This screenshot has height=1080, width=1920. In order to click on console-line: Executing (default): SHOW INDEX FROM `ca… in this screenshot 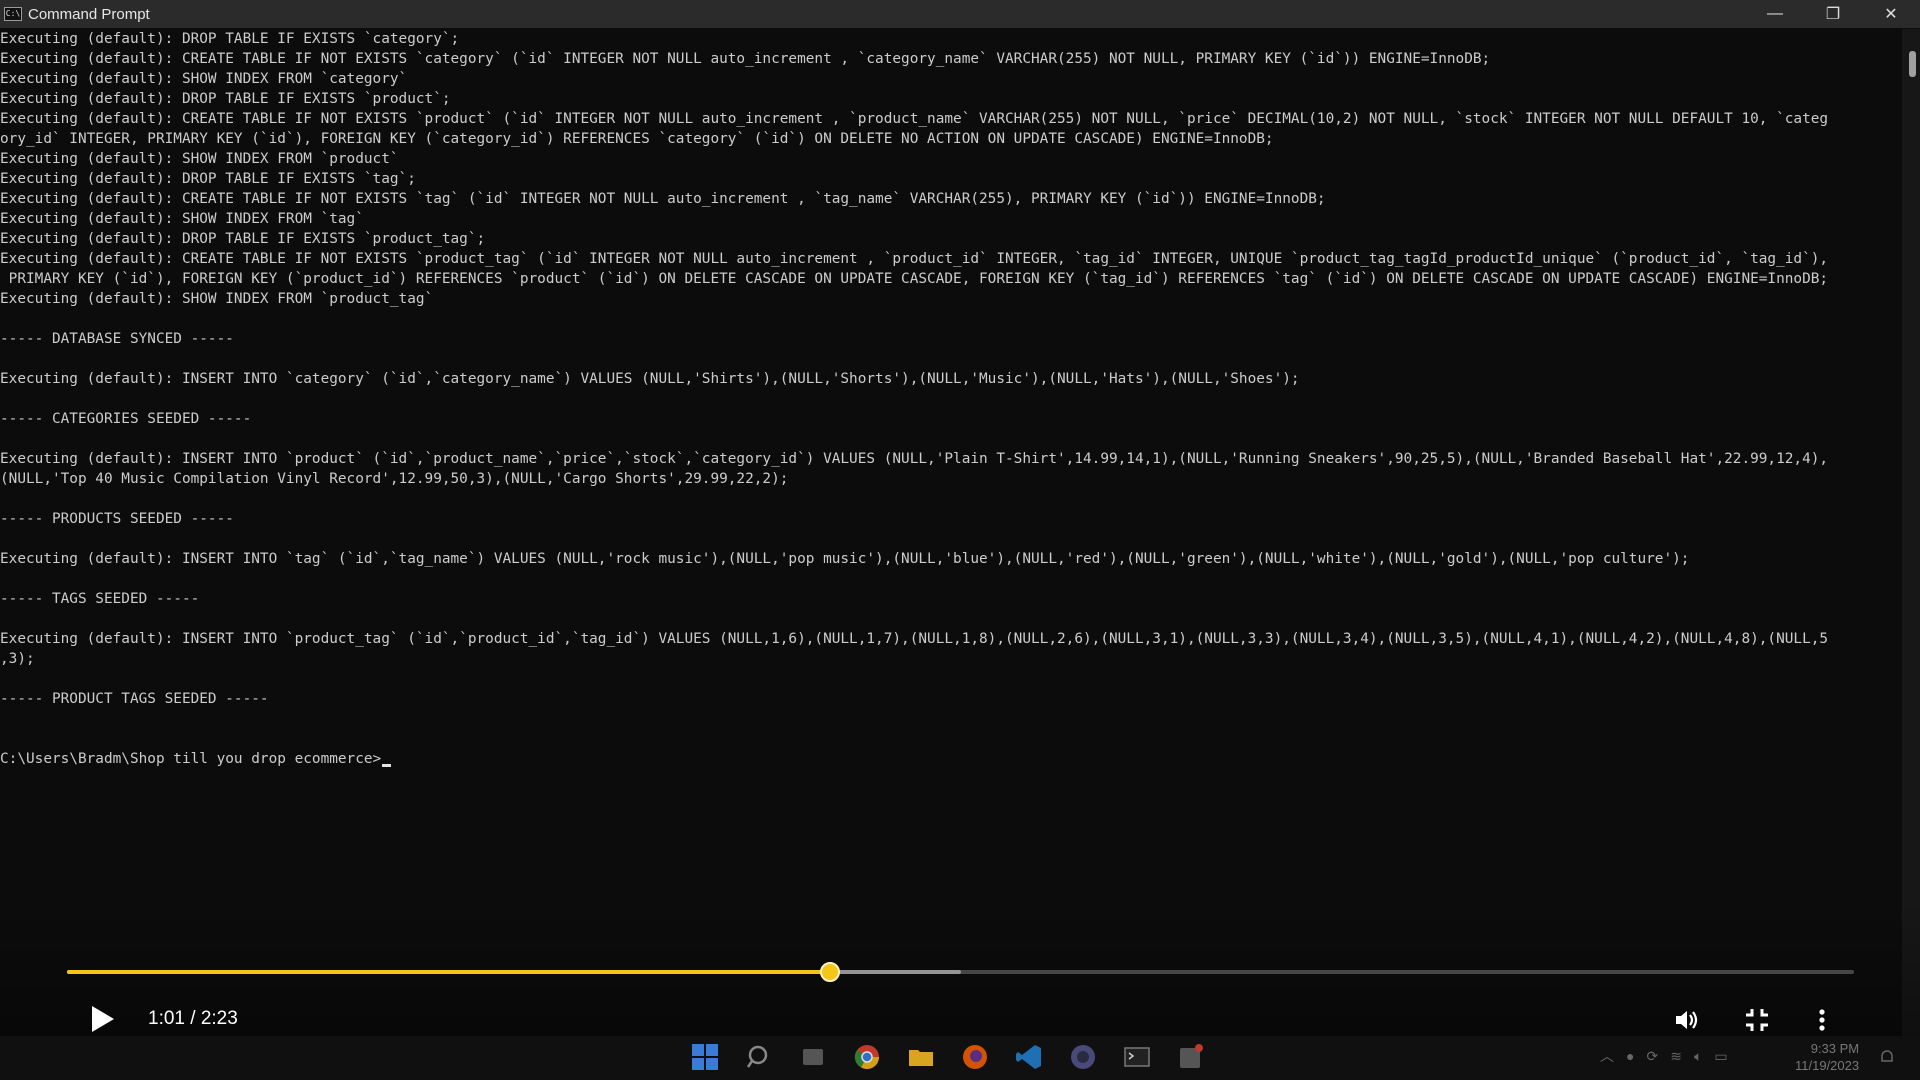, I will do `click(204, 79)`.